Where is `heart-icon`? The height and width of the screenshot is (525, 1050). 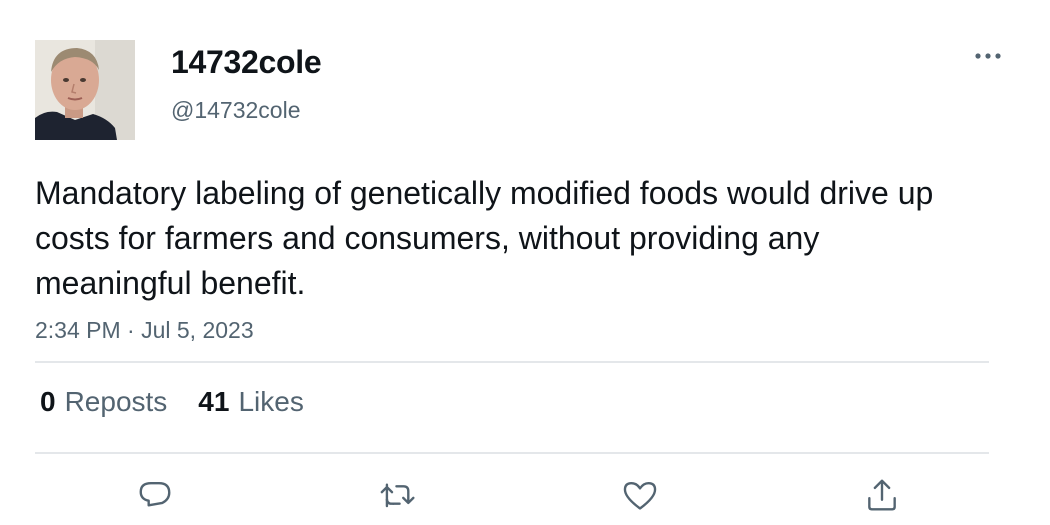 heart-icon is located at coordinates (640, 495).